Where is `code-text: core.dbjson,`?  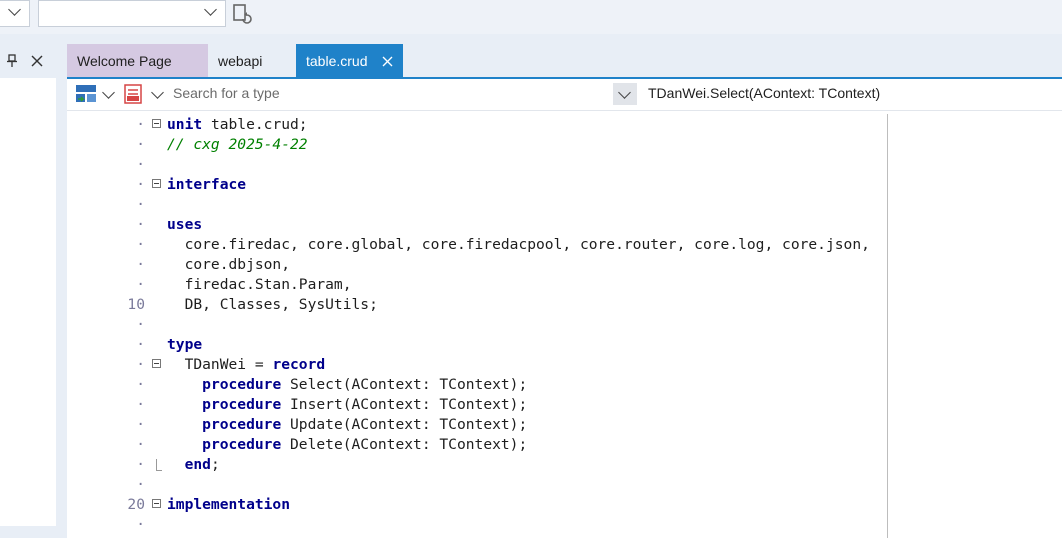
code-text: core.dbjson, is located at coordinates (229, 264).